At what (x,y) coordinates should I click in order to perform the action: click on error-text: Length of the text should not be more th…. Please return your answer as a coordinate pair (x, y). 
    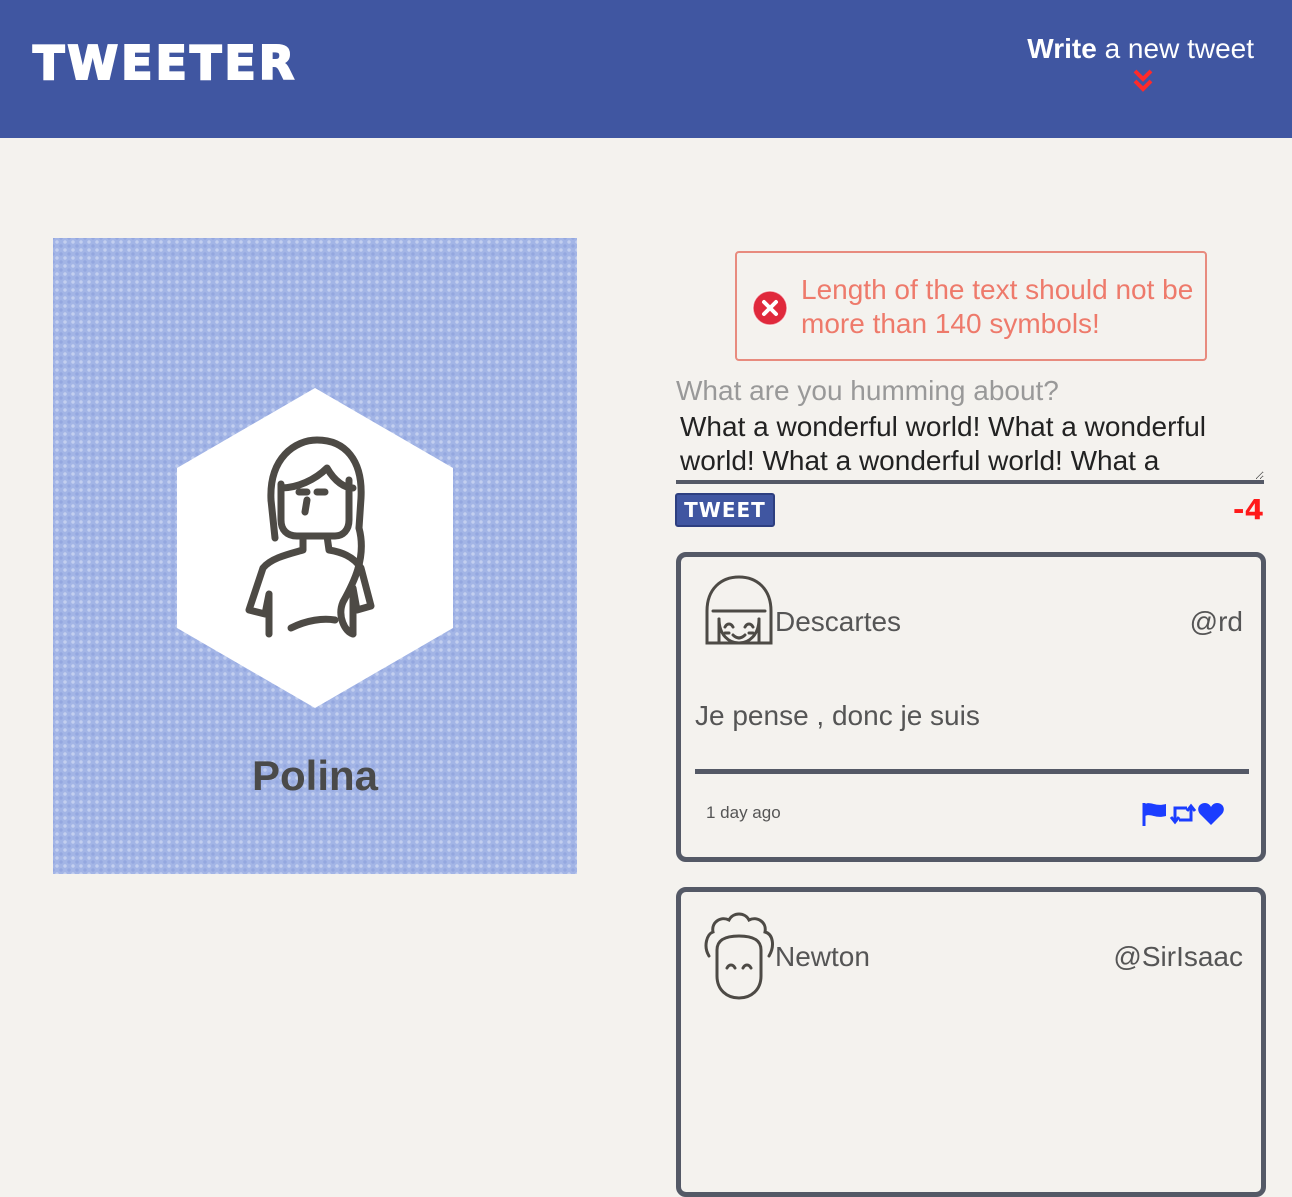
    Looking at the image, I should click on (997, 306).